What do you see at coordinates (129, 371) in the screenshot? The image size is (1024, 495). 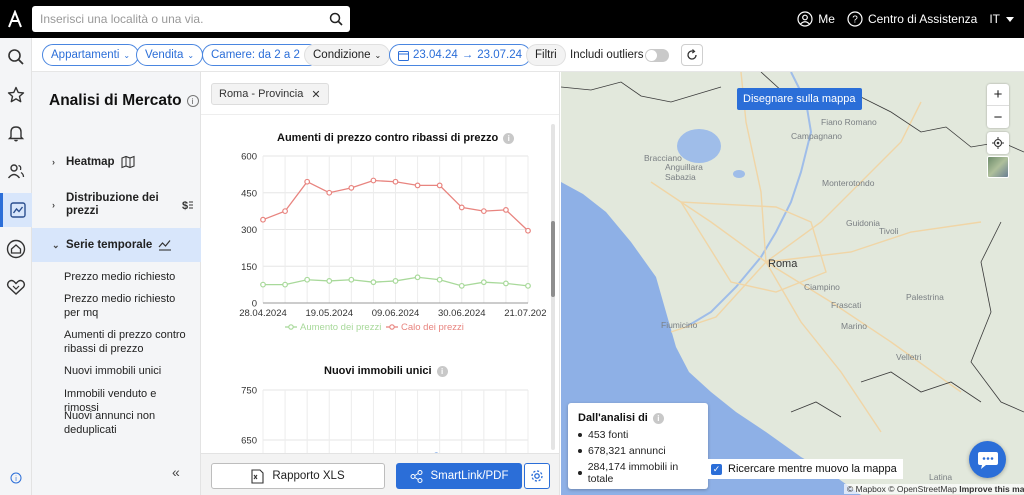 I see `sidebar-subitem: Nuovi immobili unici` at bounding box center [129, 371].